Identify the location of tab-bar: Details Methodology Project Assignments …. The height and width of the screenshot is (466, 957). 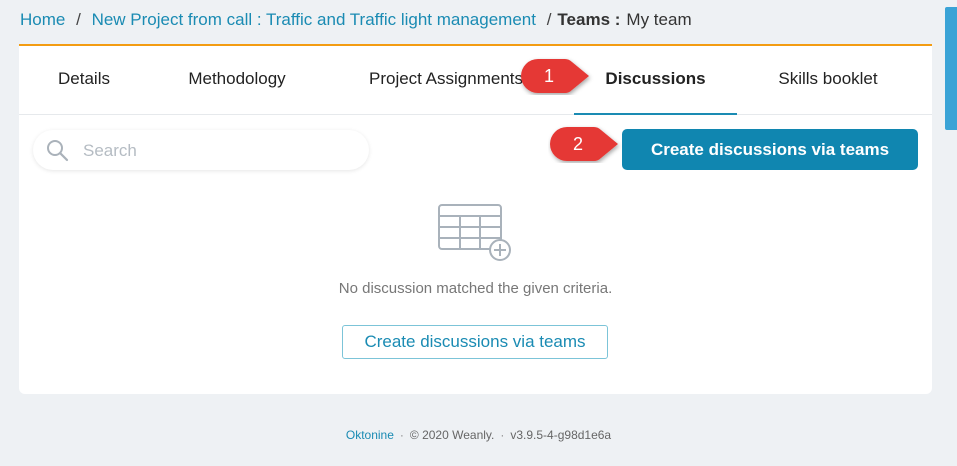
(475, 80).